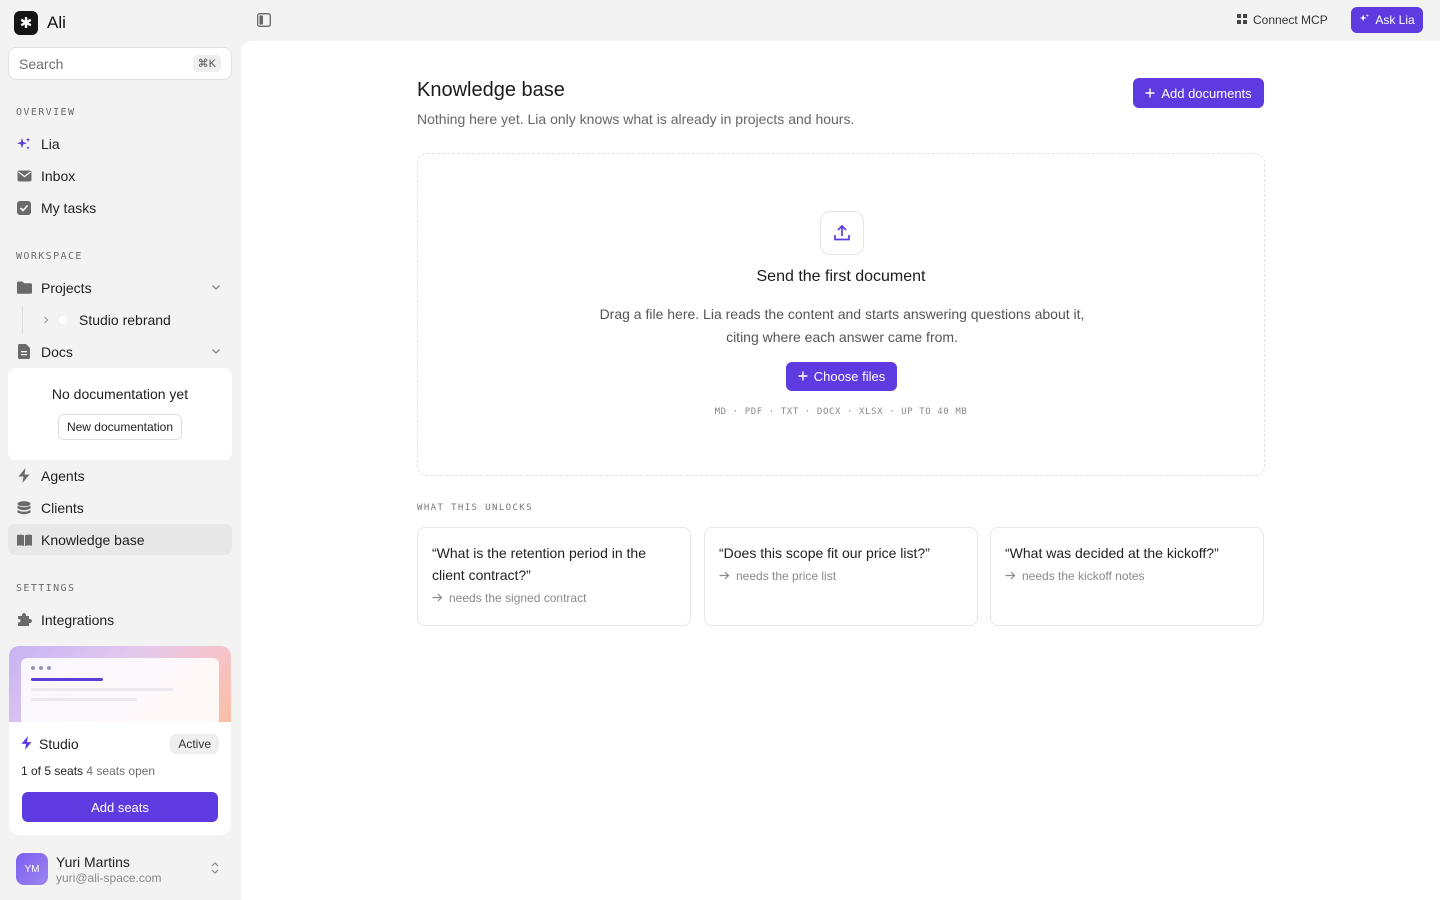  What do you see at coordinates (24, 176) in the screenshot?
I see `mail-icon` at bounding box center [24, 176].